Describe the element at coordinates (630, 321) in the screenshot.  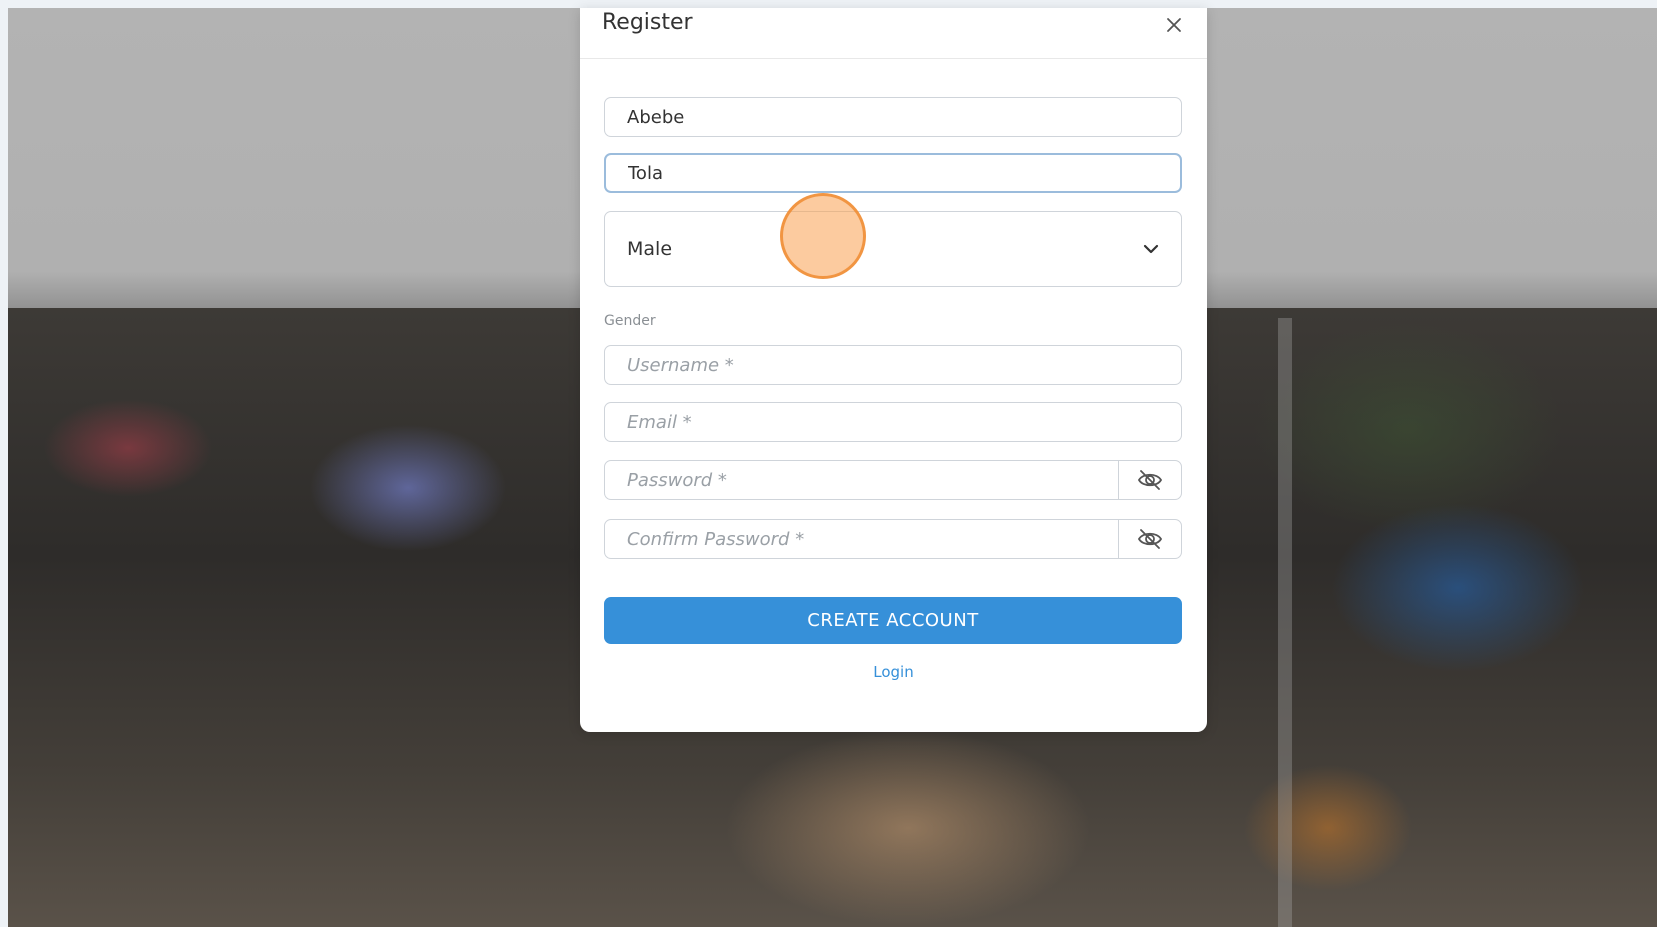
I see `gender-helper-text: Gender` at that location.